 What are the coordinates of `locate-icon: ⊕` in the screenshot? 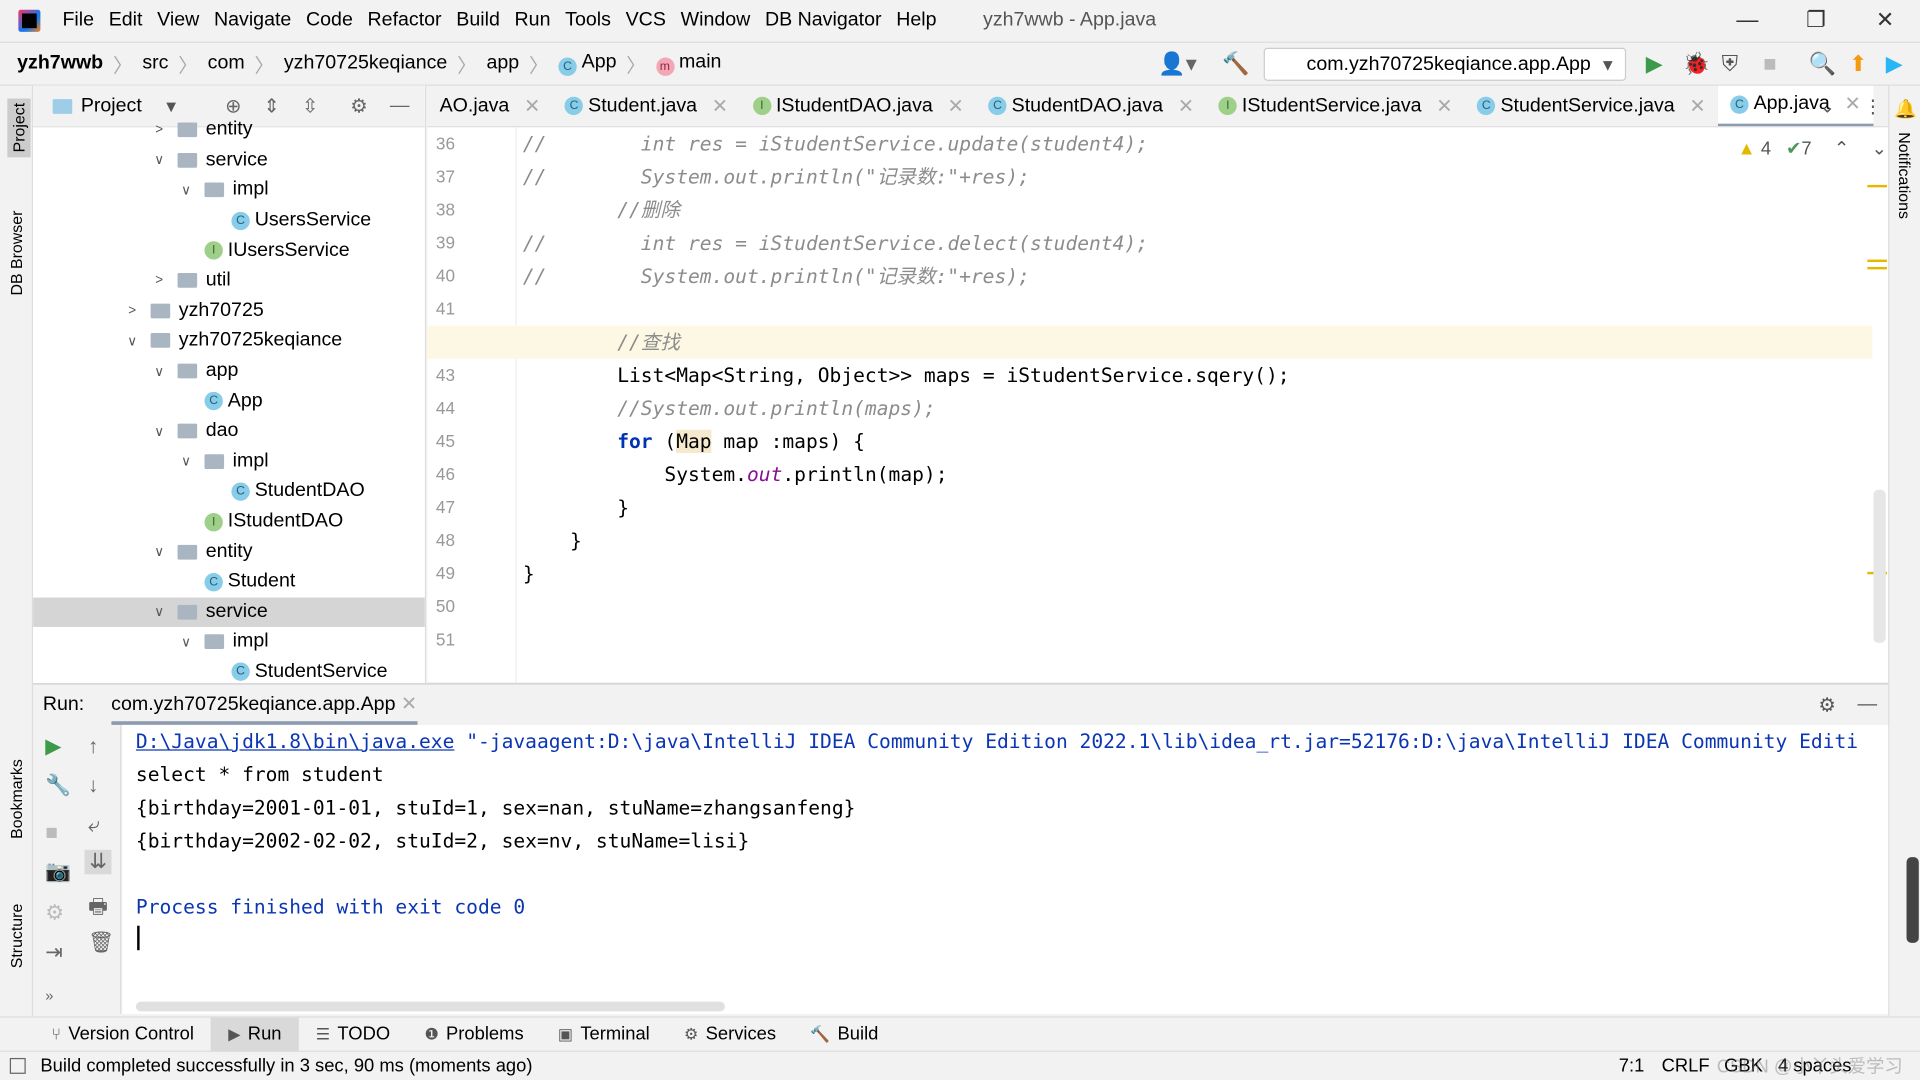 It's located at (233, 106).